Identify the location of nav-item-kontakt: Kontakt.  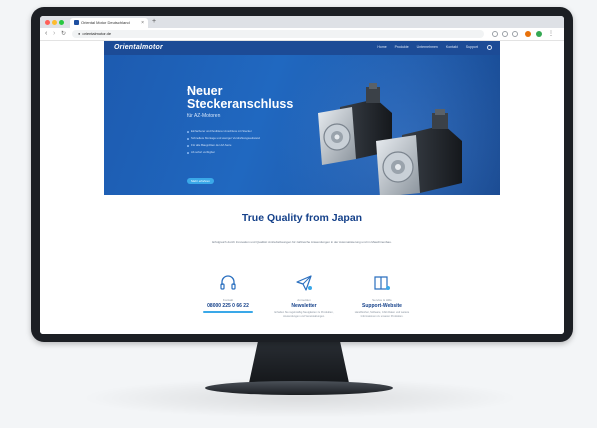
(452, 47).